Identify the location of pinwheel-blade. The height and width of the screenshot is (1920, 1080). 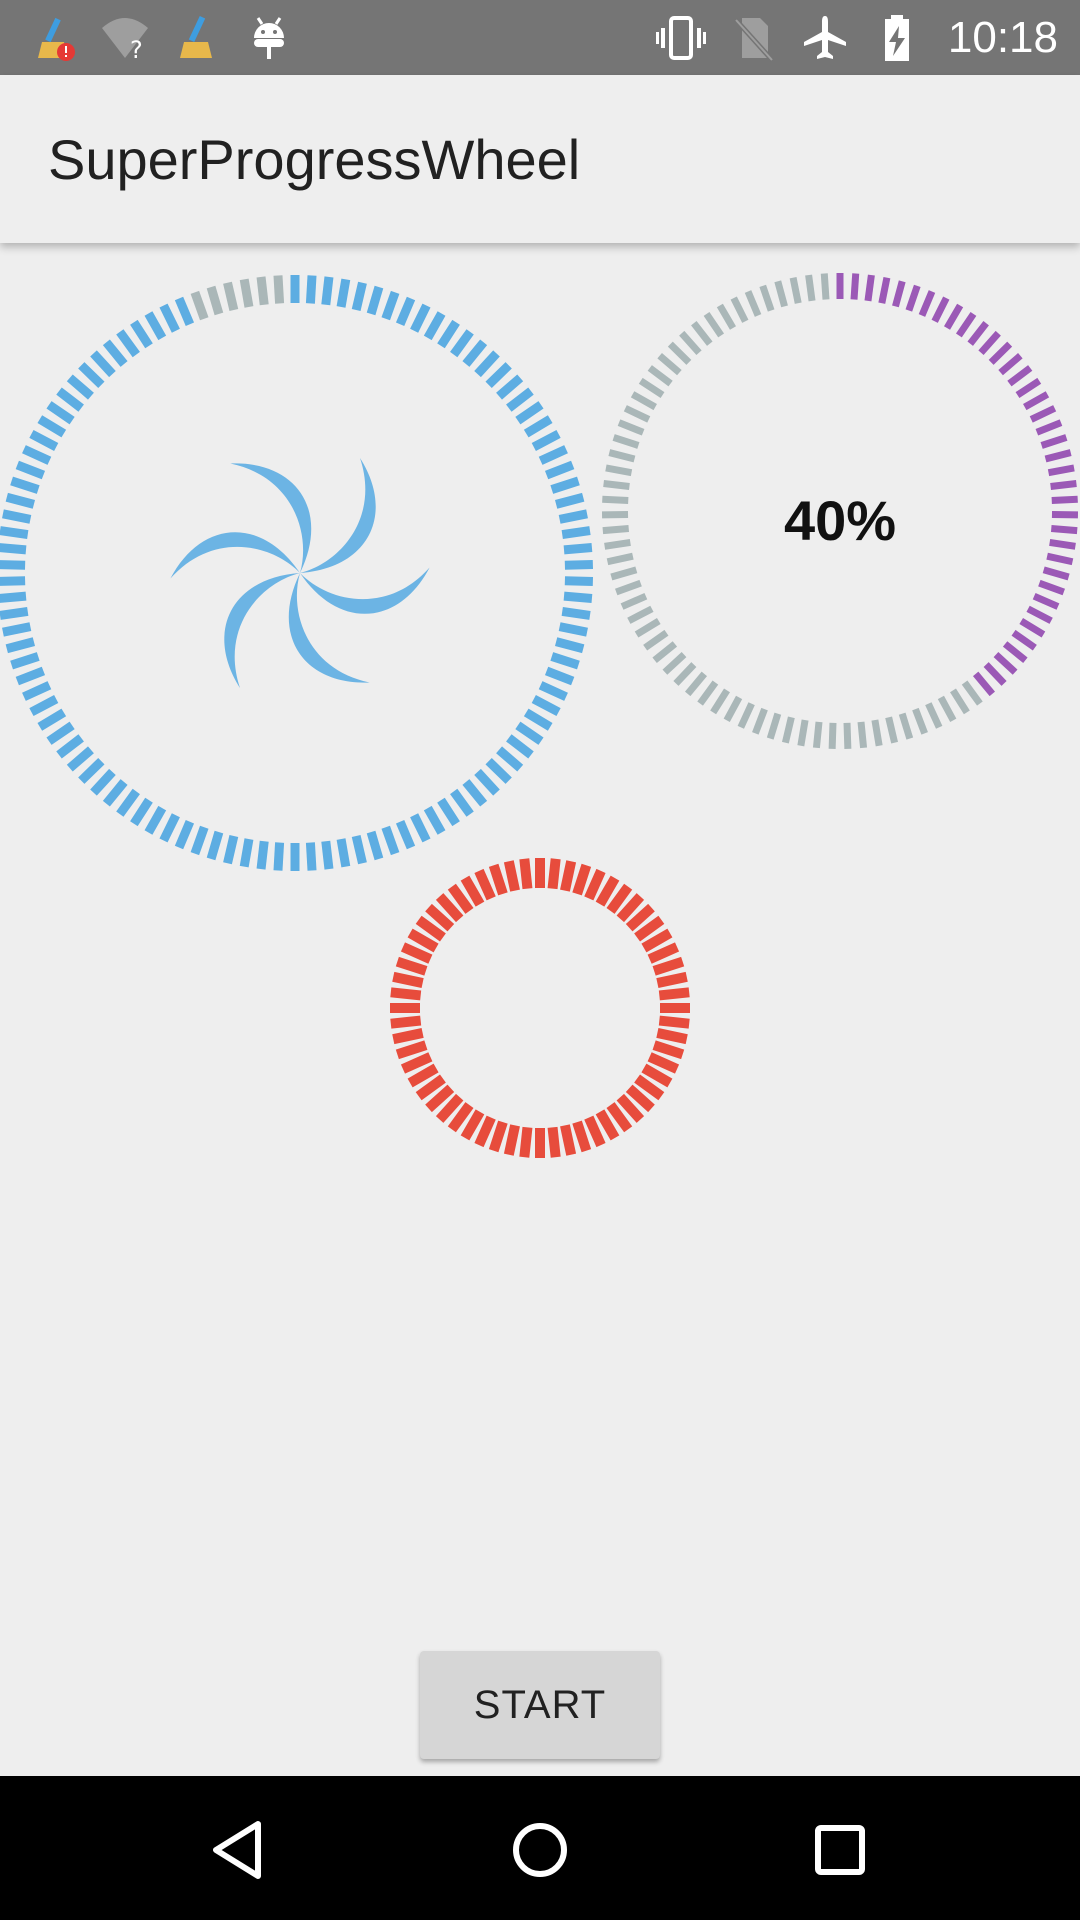
(329, 628).